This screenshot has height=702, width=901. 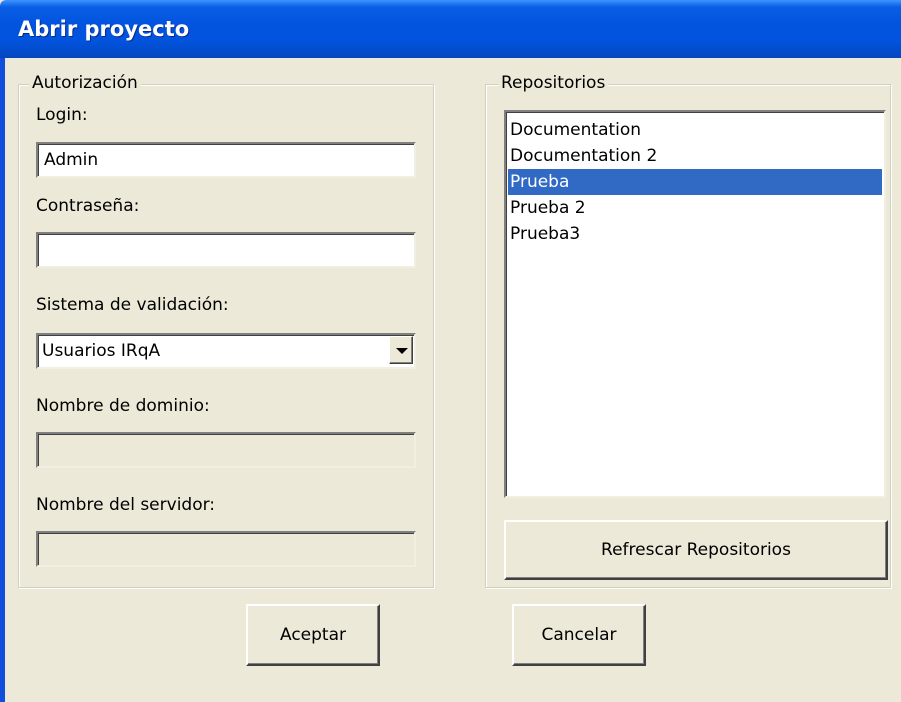 I want to click on chevron-down-icon, so click(x=402, y=351).